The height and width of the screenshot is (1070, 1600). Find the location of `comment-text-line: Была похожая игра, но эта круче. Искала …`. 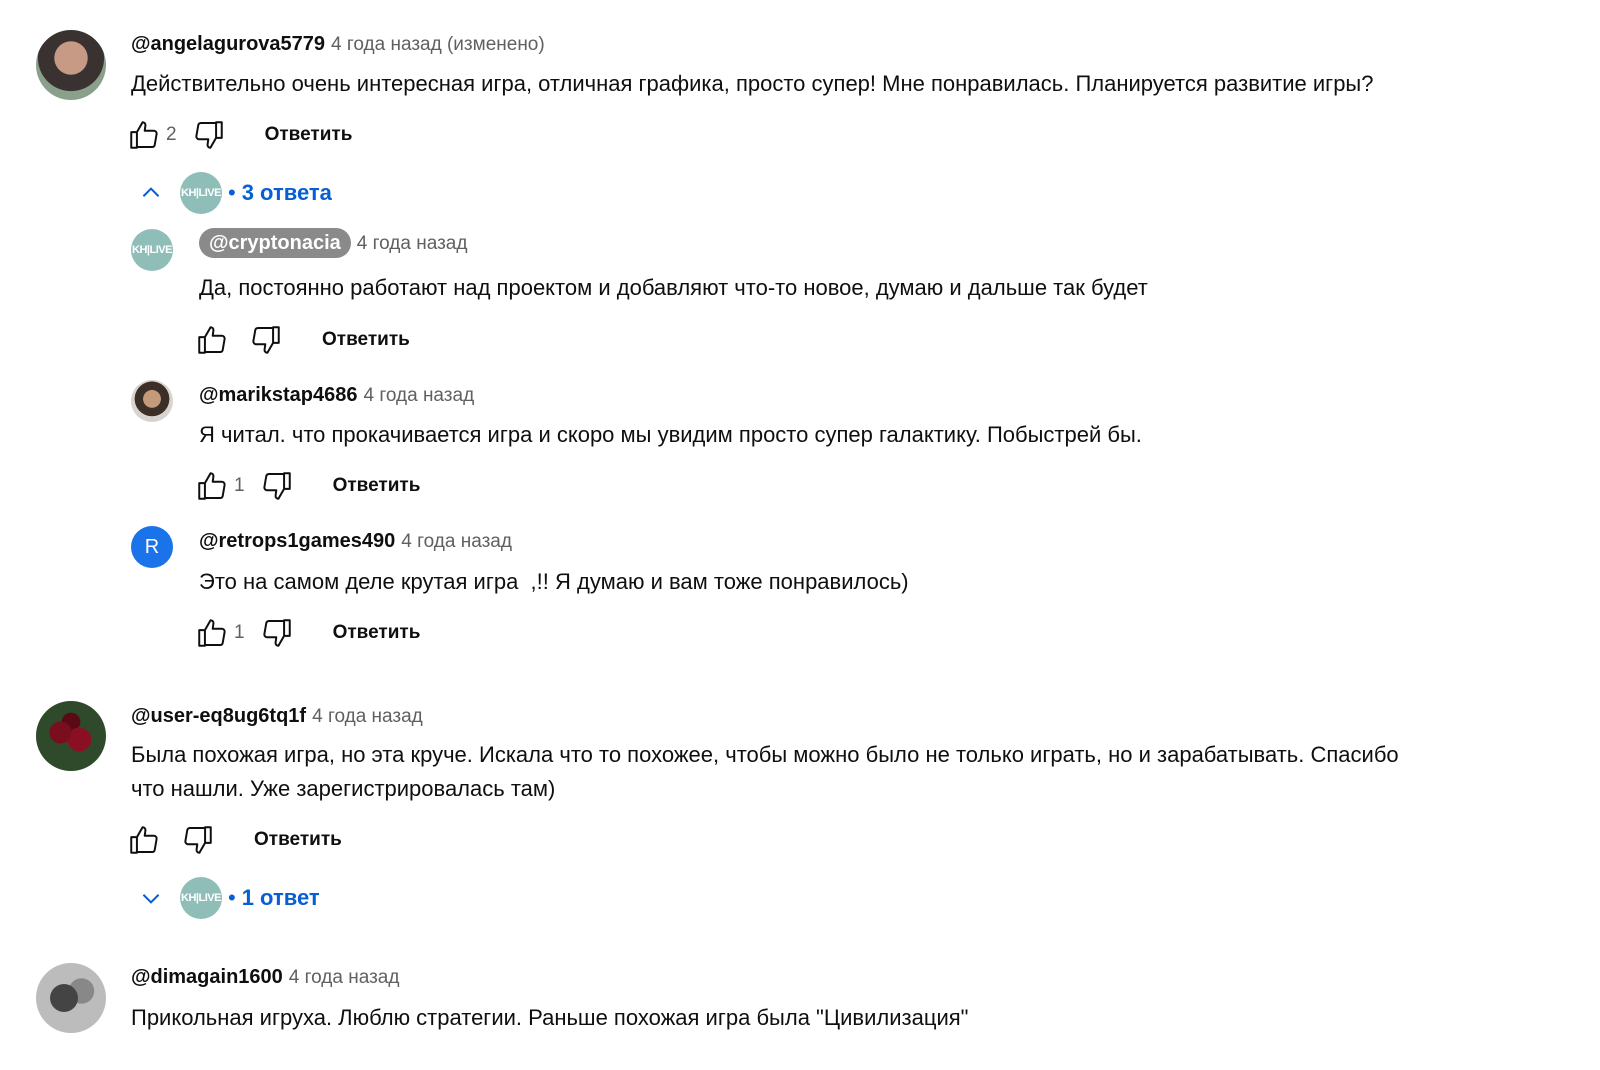

comment-text-line: Была похожая игра, но эта круче. Искала … is located at coordinates (765, 754).